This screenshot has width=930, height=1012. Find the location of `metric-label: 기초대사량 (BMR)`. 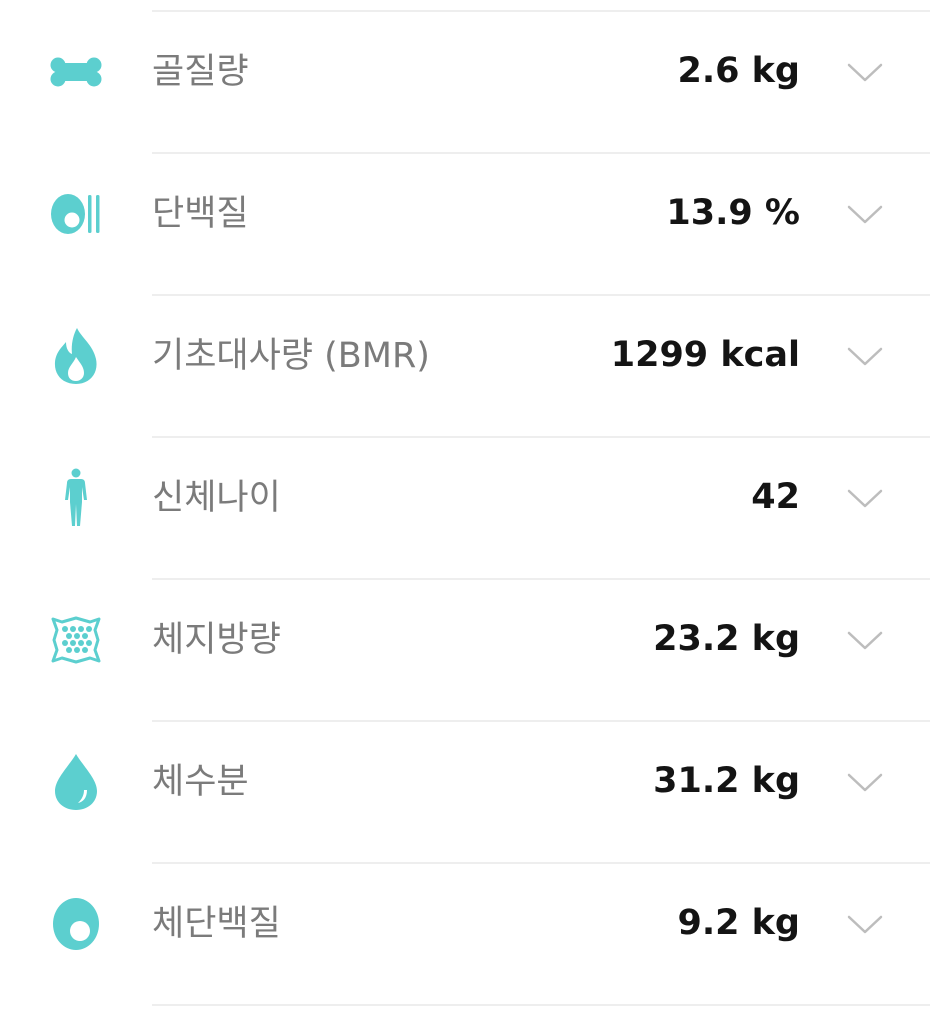

metric-label: 기초대사량 (BMR) is located at coordinates (291, 356).